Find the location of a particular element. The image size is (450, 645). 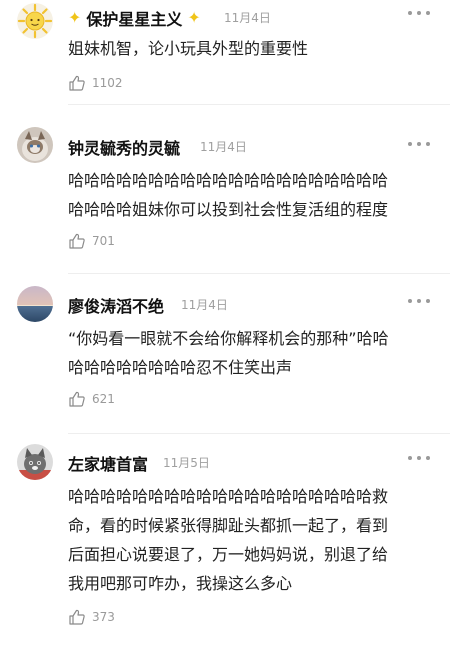

like-button: 701 is located at coordinates (91, 241).